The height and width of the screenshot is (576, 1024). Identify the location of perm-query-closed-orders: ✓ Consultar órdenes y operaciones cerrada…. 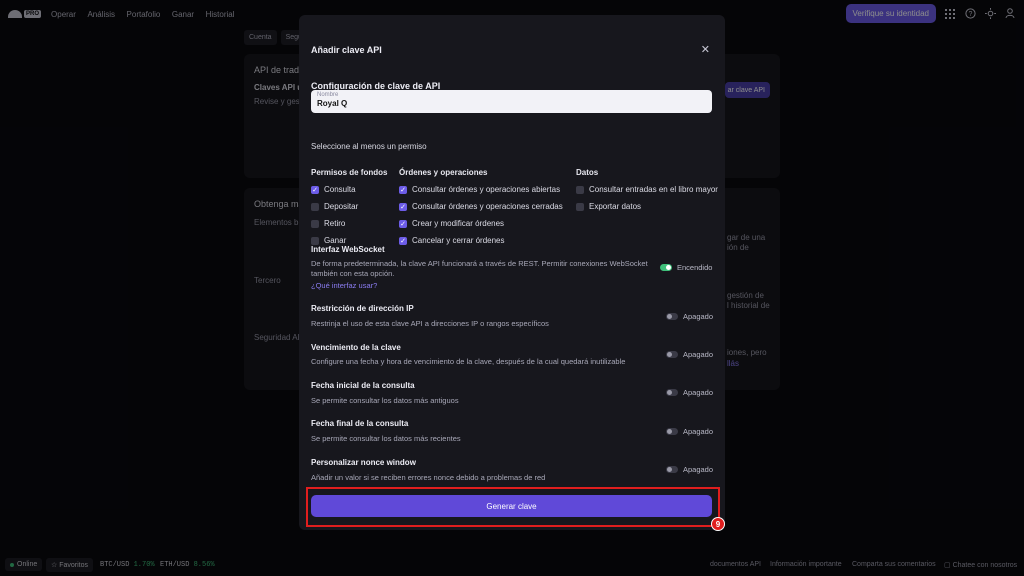
(481, 206).